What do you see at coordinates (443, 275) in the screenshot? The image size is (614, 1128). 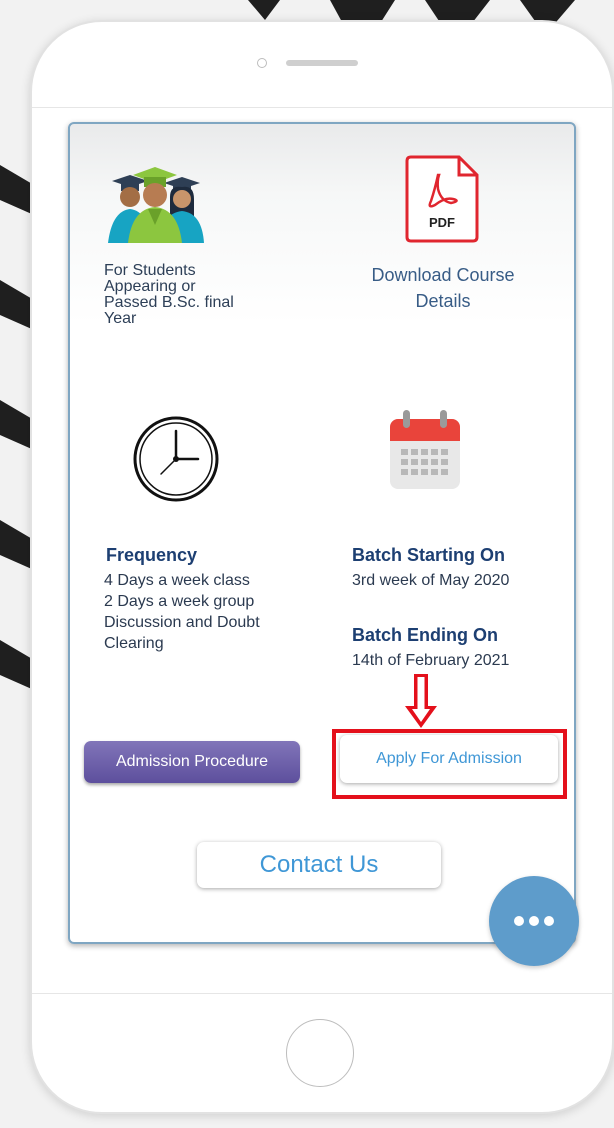 I see `download-line: Download Course` at bounding box center [443, 275].